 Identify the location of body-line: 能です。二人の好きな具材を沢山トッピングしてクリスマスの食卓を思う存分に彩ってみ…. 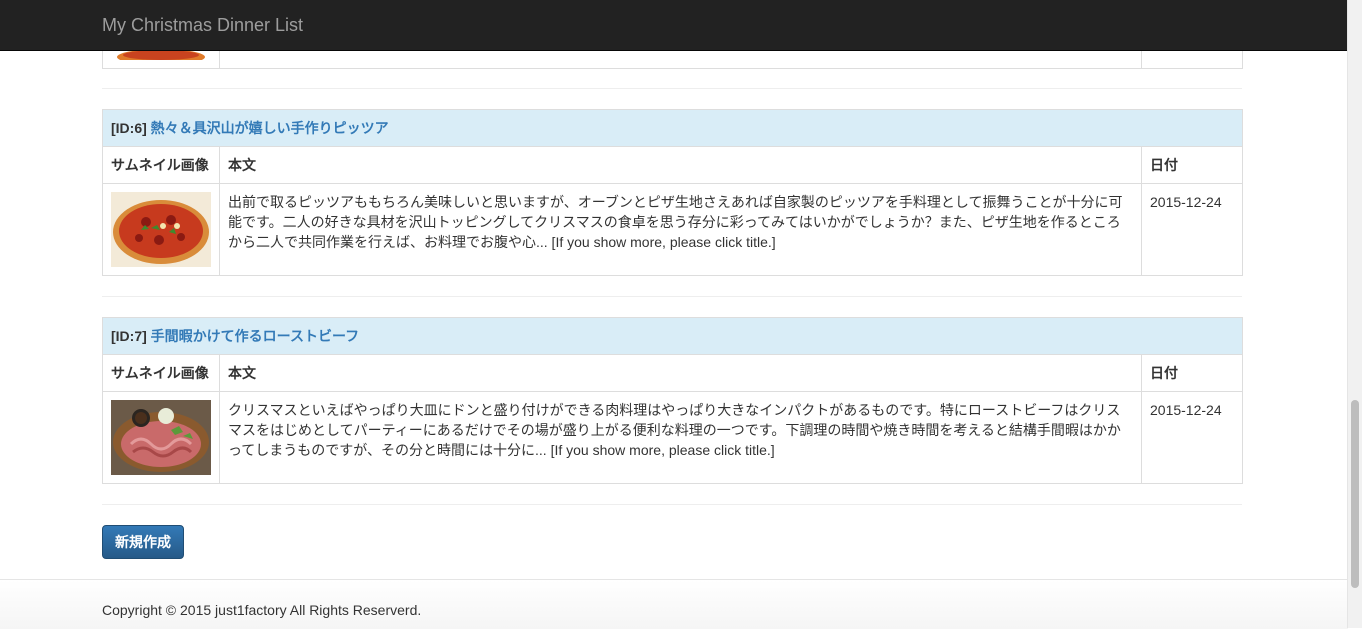
(674, 222).